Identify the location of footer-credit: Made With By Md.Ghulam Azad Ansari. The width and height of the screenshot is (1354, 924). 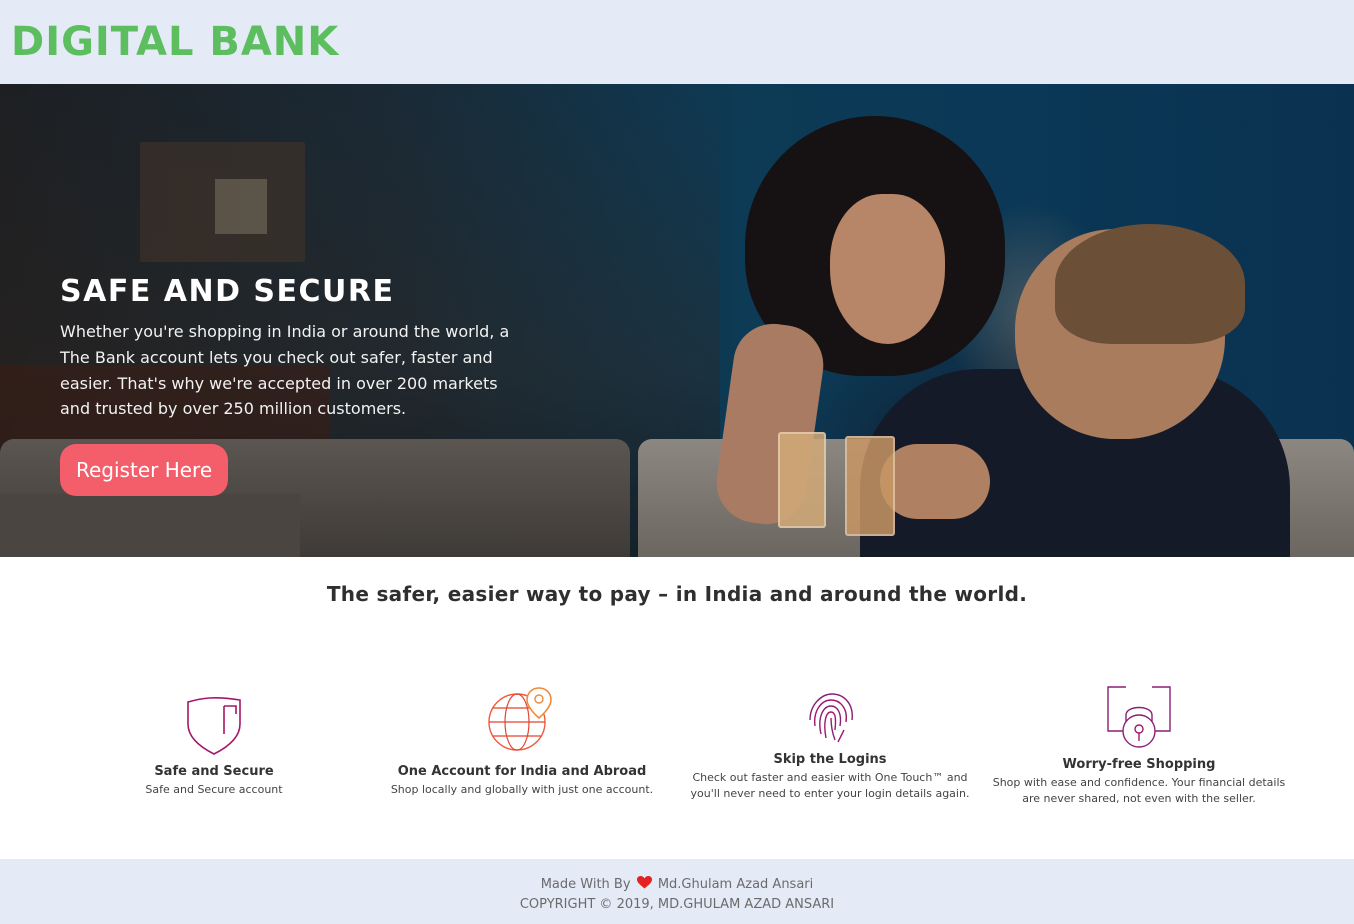
(677, 884).